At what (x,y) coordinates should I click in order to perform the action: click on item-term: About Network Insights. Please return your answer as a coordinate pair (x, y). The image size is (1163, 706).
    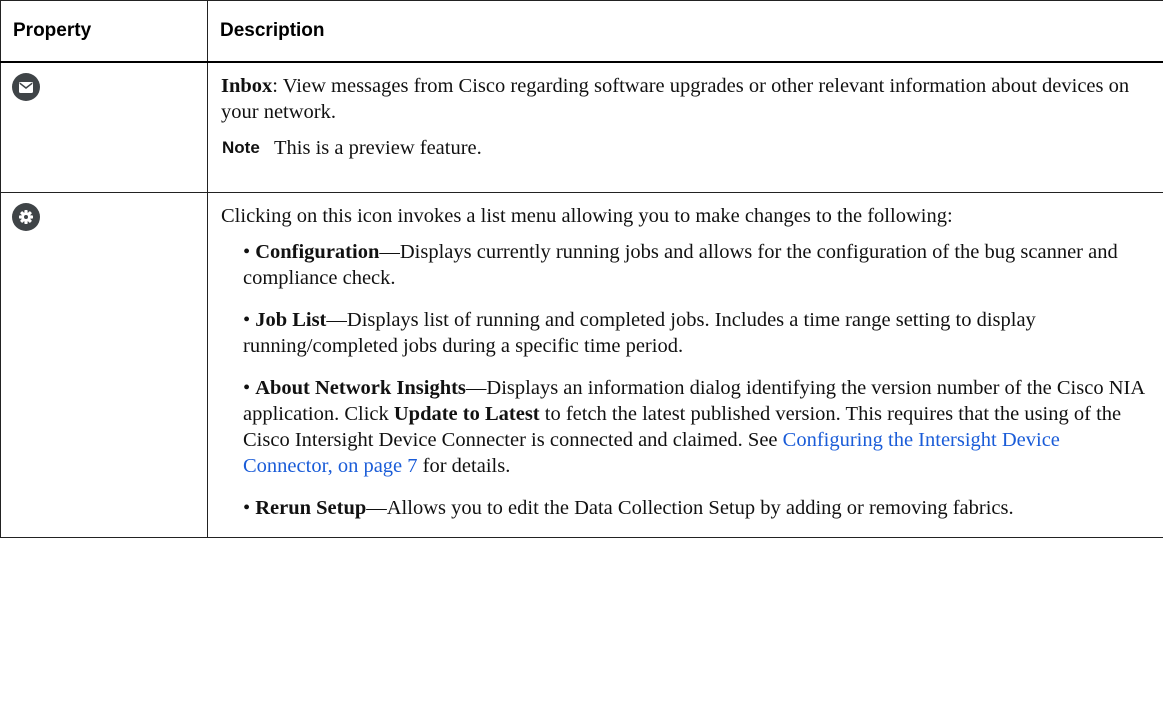
    Looking at the image, I should click on (360, 388).